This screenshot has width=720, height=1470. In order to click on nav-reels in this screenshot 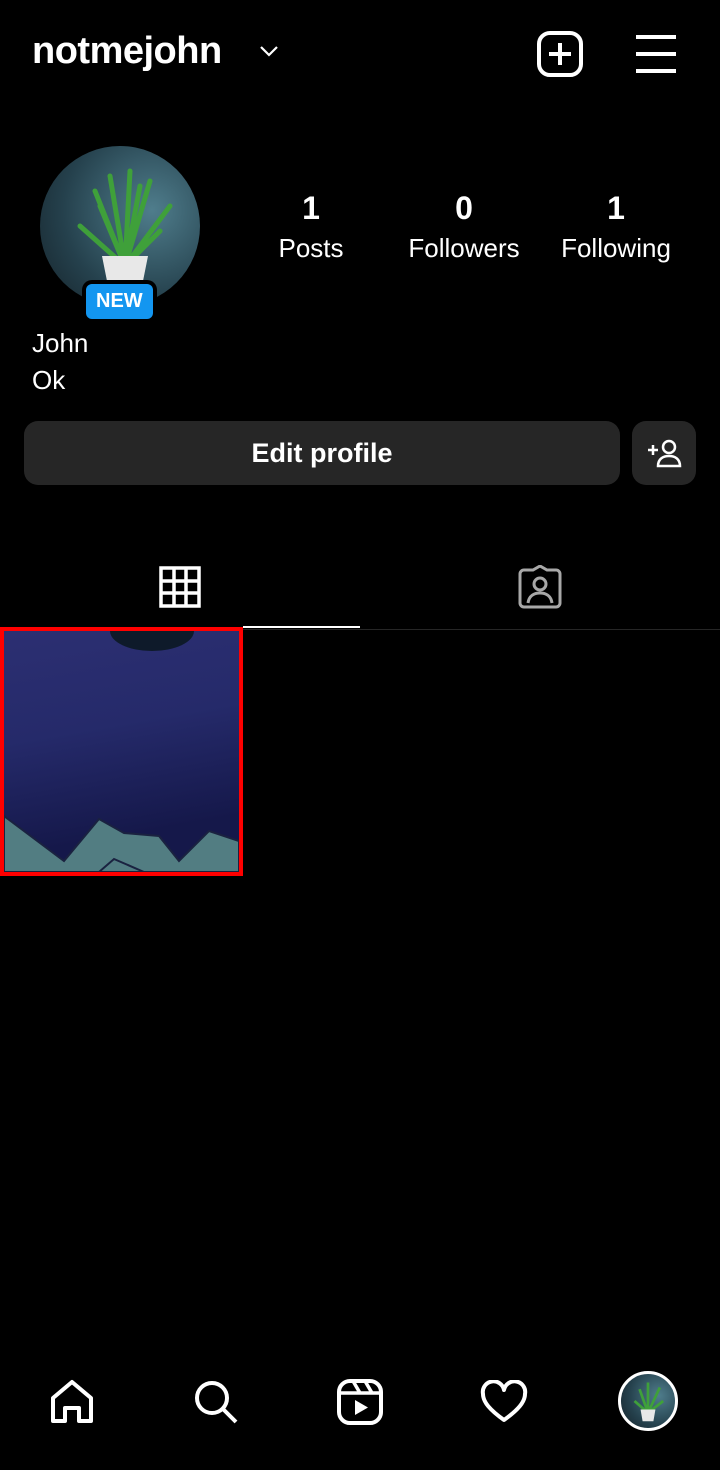, I will do `click(360, 1402)`.